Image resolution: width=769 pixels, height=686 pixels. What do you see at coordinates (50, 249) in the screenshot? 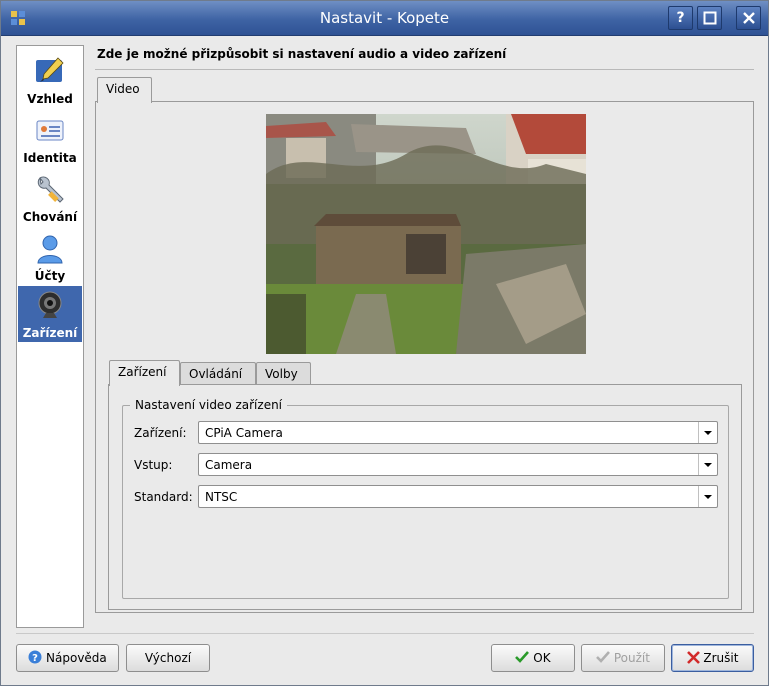
I see `user-icon` at bounding box center [50, 249].